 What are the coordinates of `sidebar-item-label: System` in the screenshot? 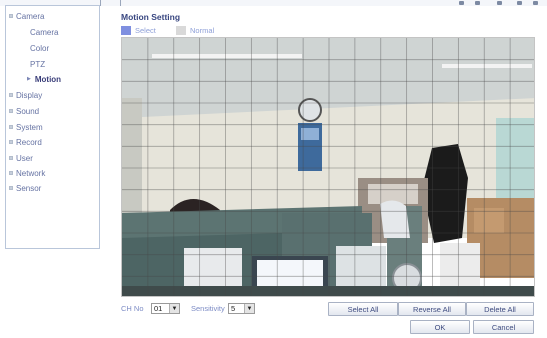 It's located at (29, 127).